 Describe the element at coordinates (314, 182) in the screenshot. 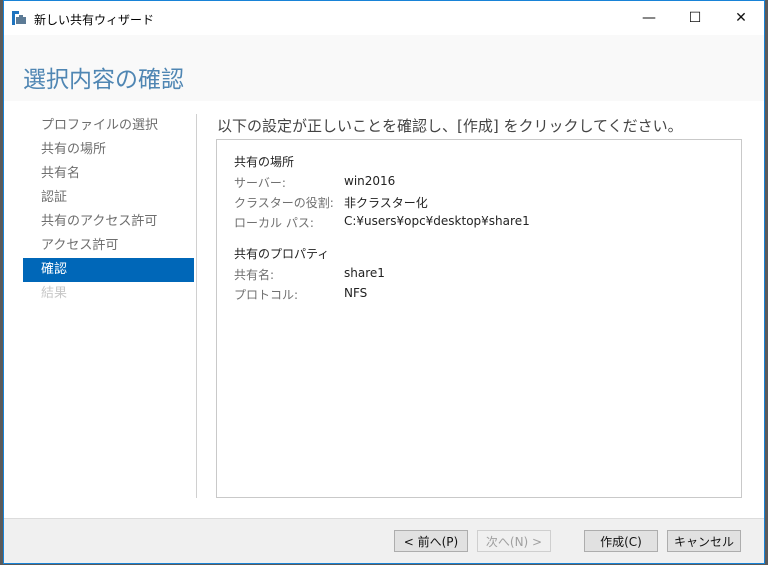

I see `summary-row: サーバー: win2016` at that location.